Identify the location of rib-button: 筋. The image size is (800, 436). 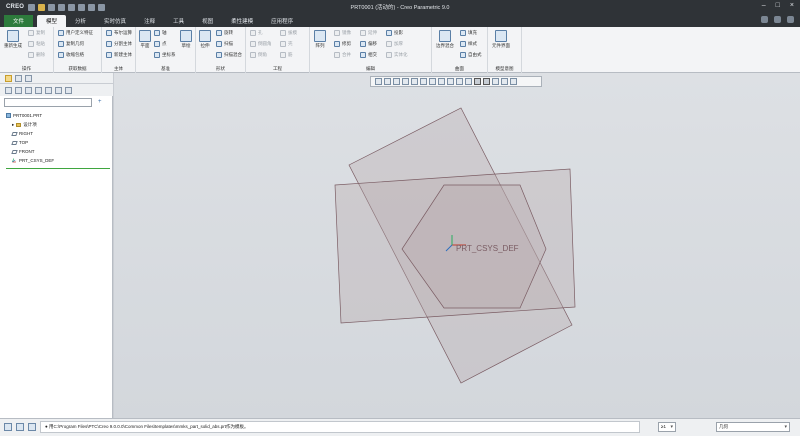
(286, 55).